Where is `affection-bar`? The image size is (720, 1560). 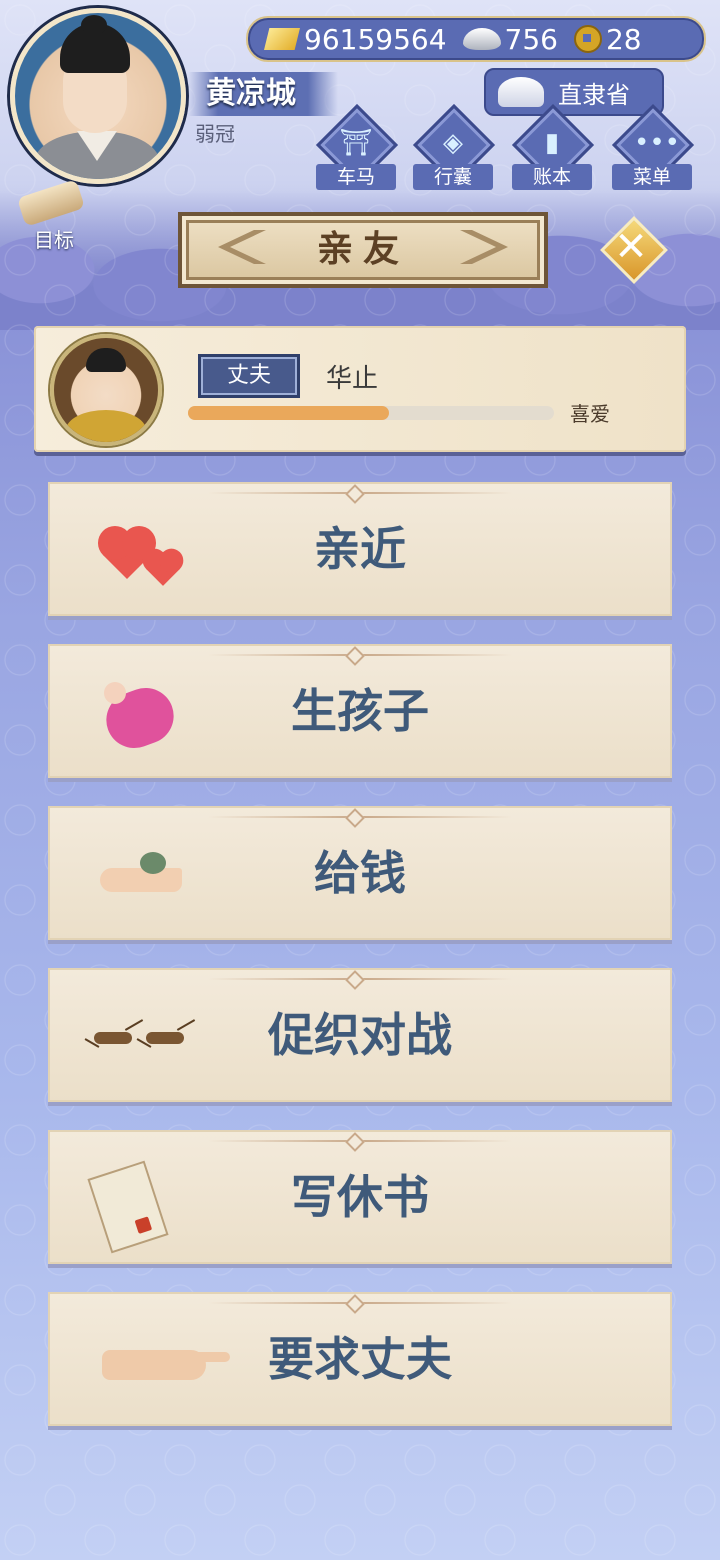
affection-bar is located at coordinates (371, 413).